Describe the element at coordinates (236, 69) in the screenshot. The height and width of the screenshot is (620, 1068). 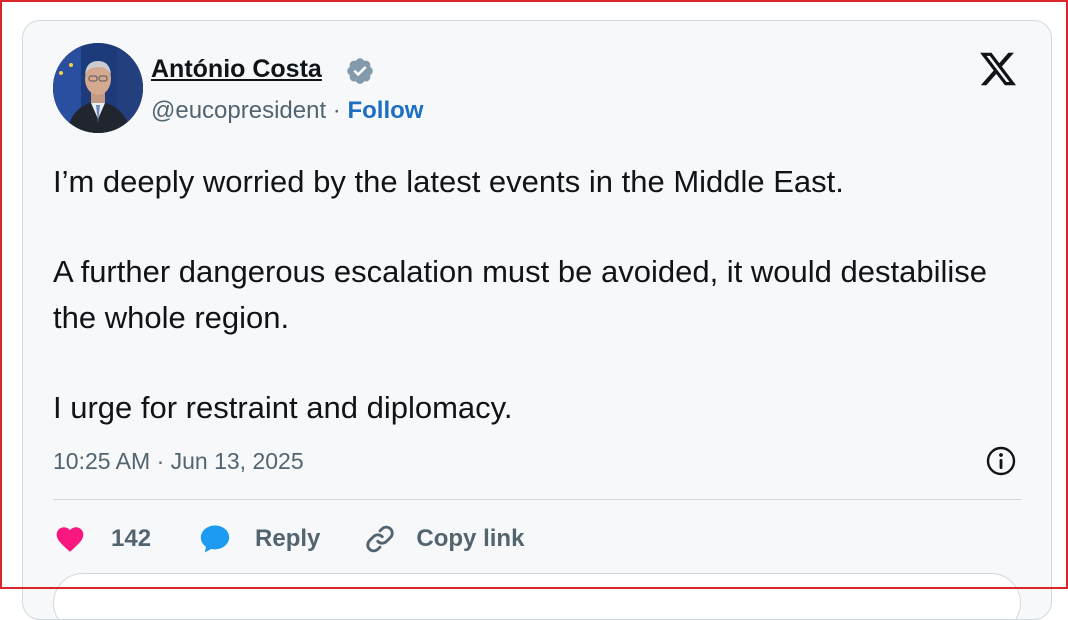
I see `author-name: António Costa` at that location.